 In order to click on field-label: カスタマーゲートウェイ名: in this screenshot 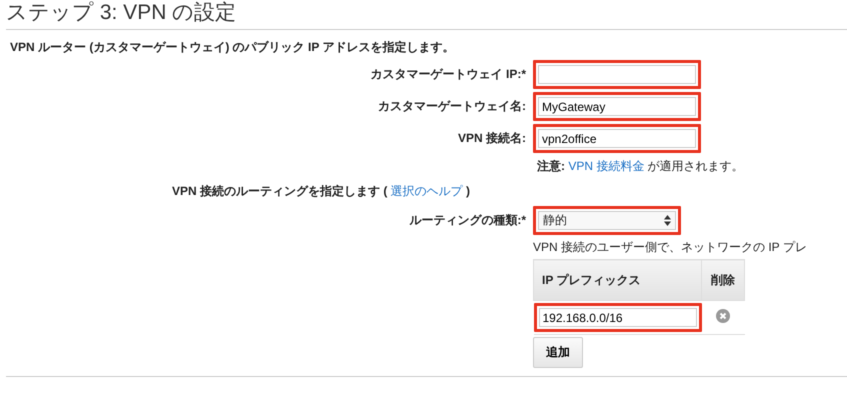, I will do `click(451, 106)`.